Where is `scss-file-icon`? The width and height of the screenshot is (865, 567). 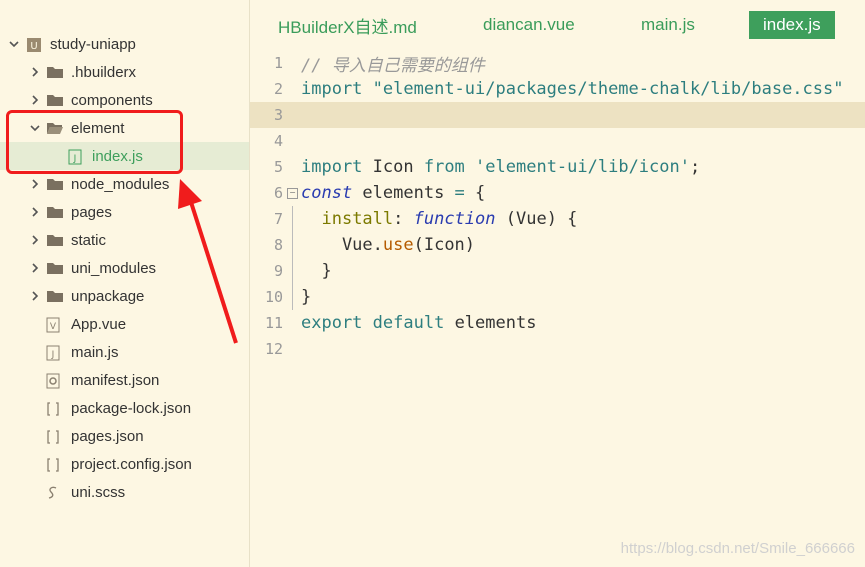
scss-file-icon is located at coordinates (54, 492).